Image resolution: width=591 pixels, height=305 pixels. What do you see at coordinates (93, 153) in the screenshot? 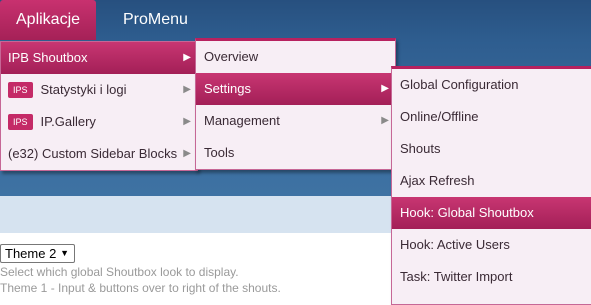
I see `menu-item-label: (e32) Custom Sidebar Blocks` at bounding box center [93, 153].